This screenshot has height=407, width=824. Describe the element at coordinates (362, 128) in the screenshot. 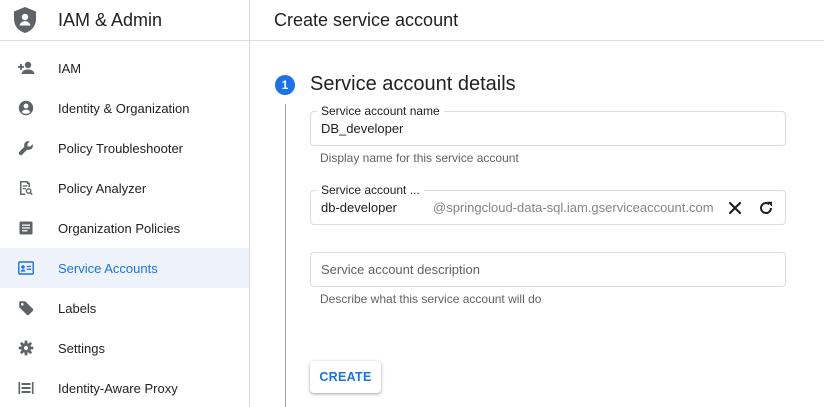

I see `service-account-name-value: DB_developer` at that location.